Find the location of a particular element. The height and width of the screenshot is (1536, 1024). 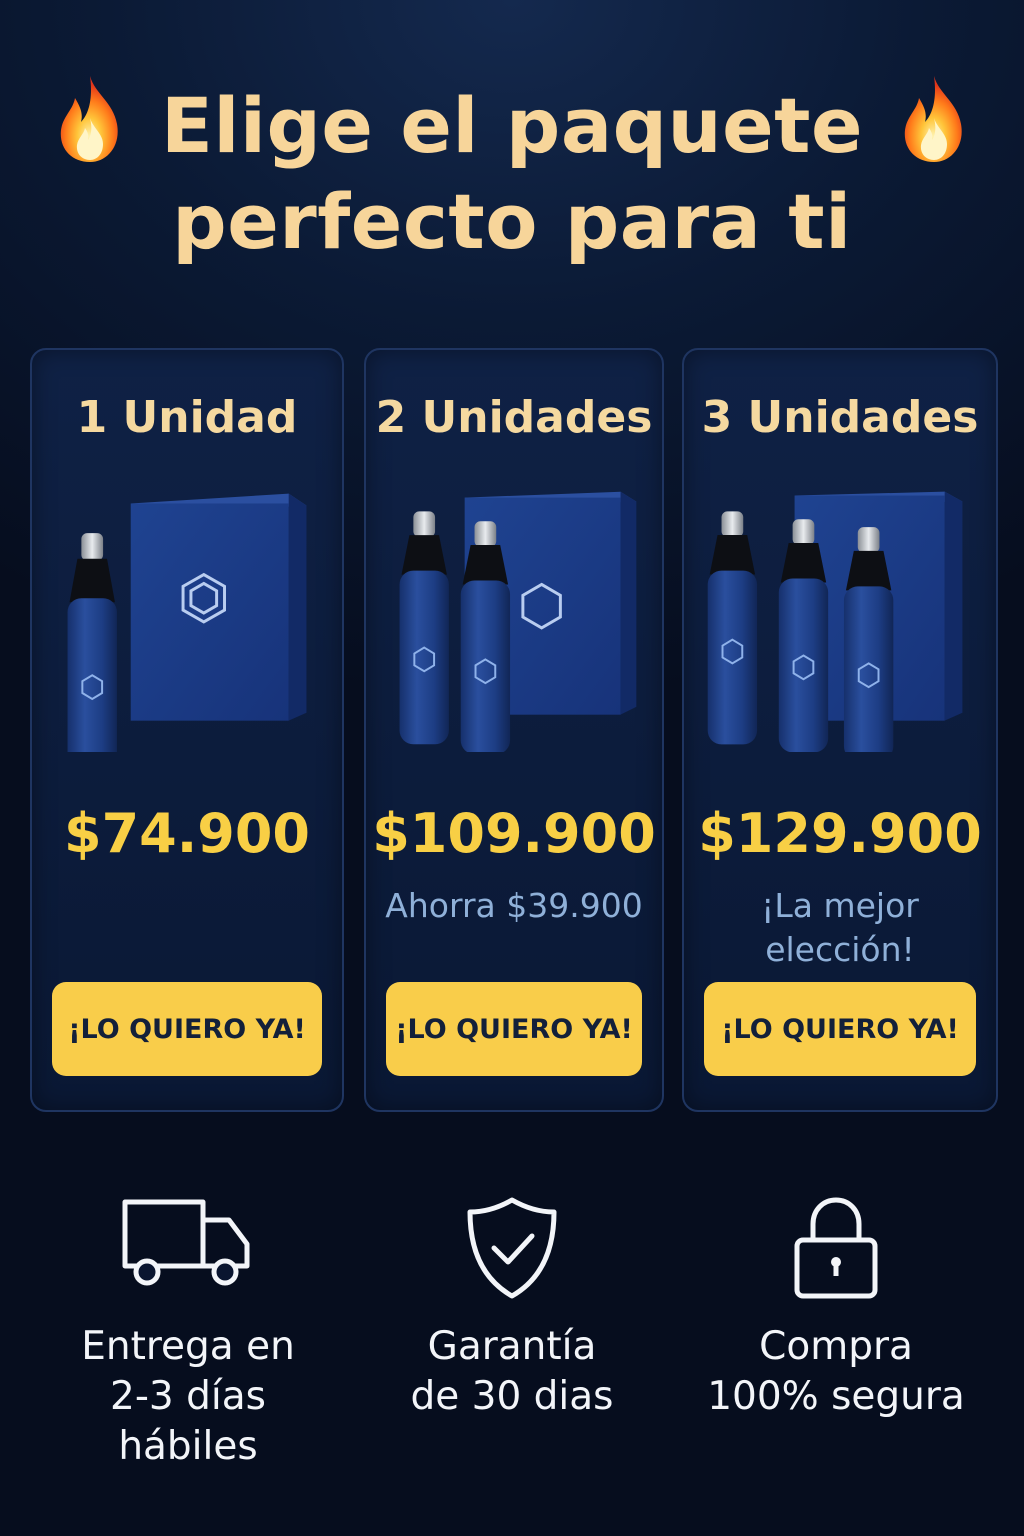

package-price: $129.900 is located at coordinates (840, 833).